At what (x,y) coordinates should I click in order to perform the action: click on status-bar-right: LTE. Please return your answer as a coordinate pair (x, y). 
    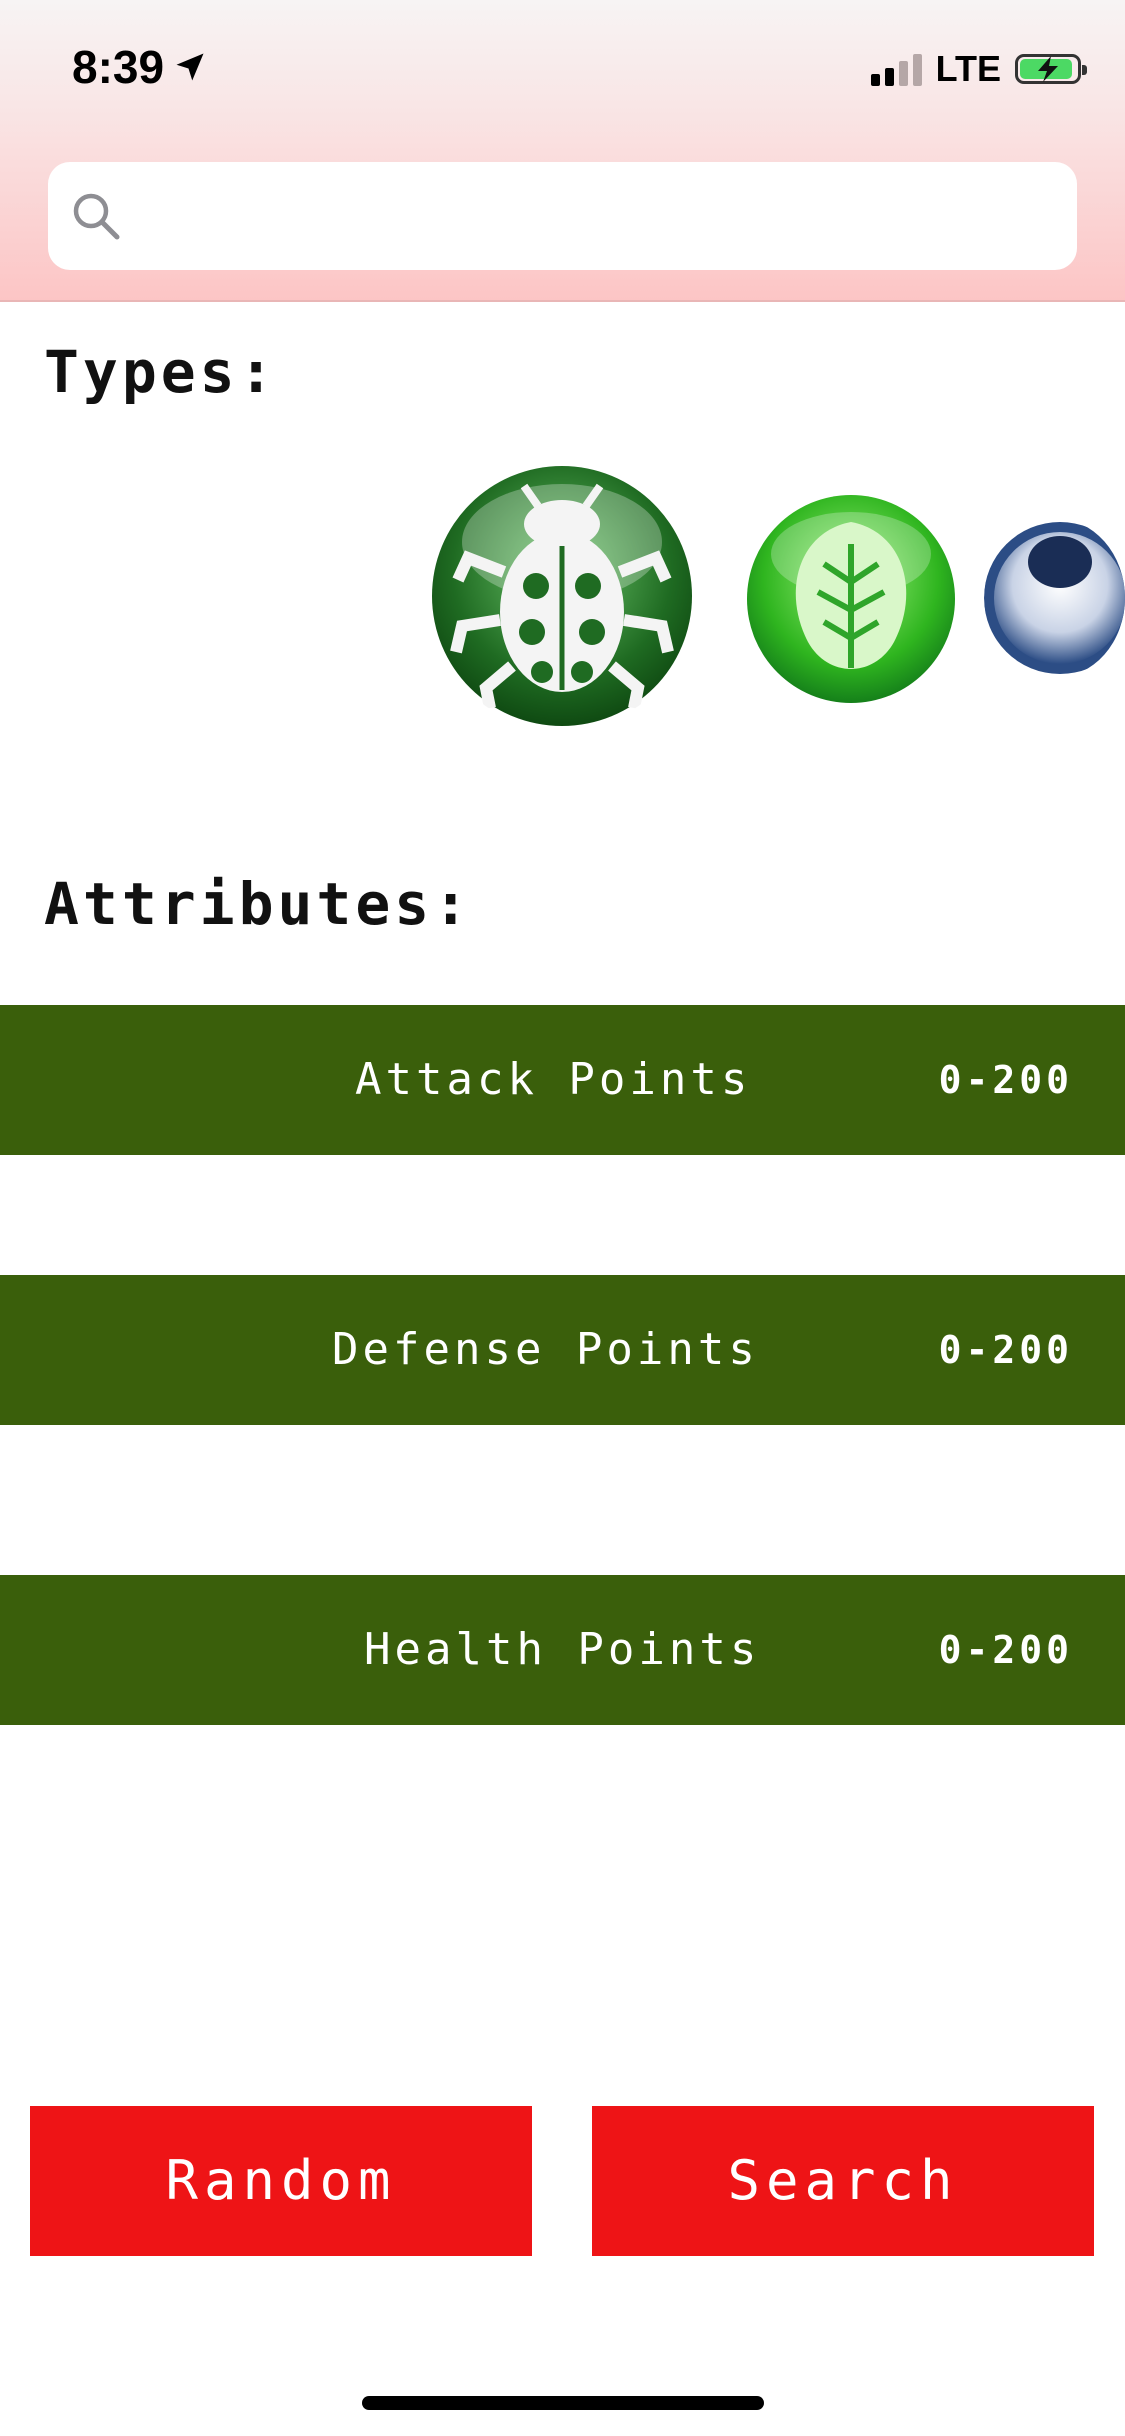
    Looking at the image, I should click on (978, 69).